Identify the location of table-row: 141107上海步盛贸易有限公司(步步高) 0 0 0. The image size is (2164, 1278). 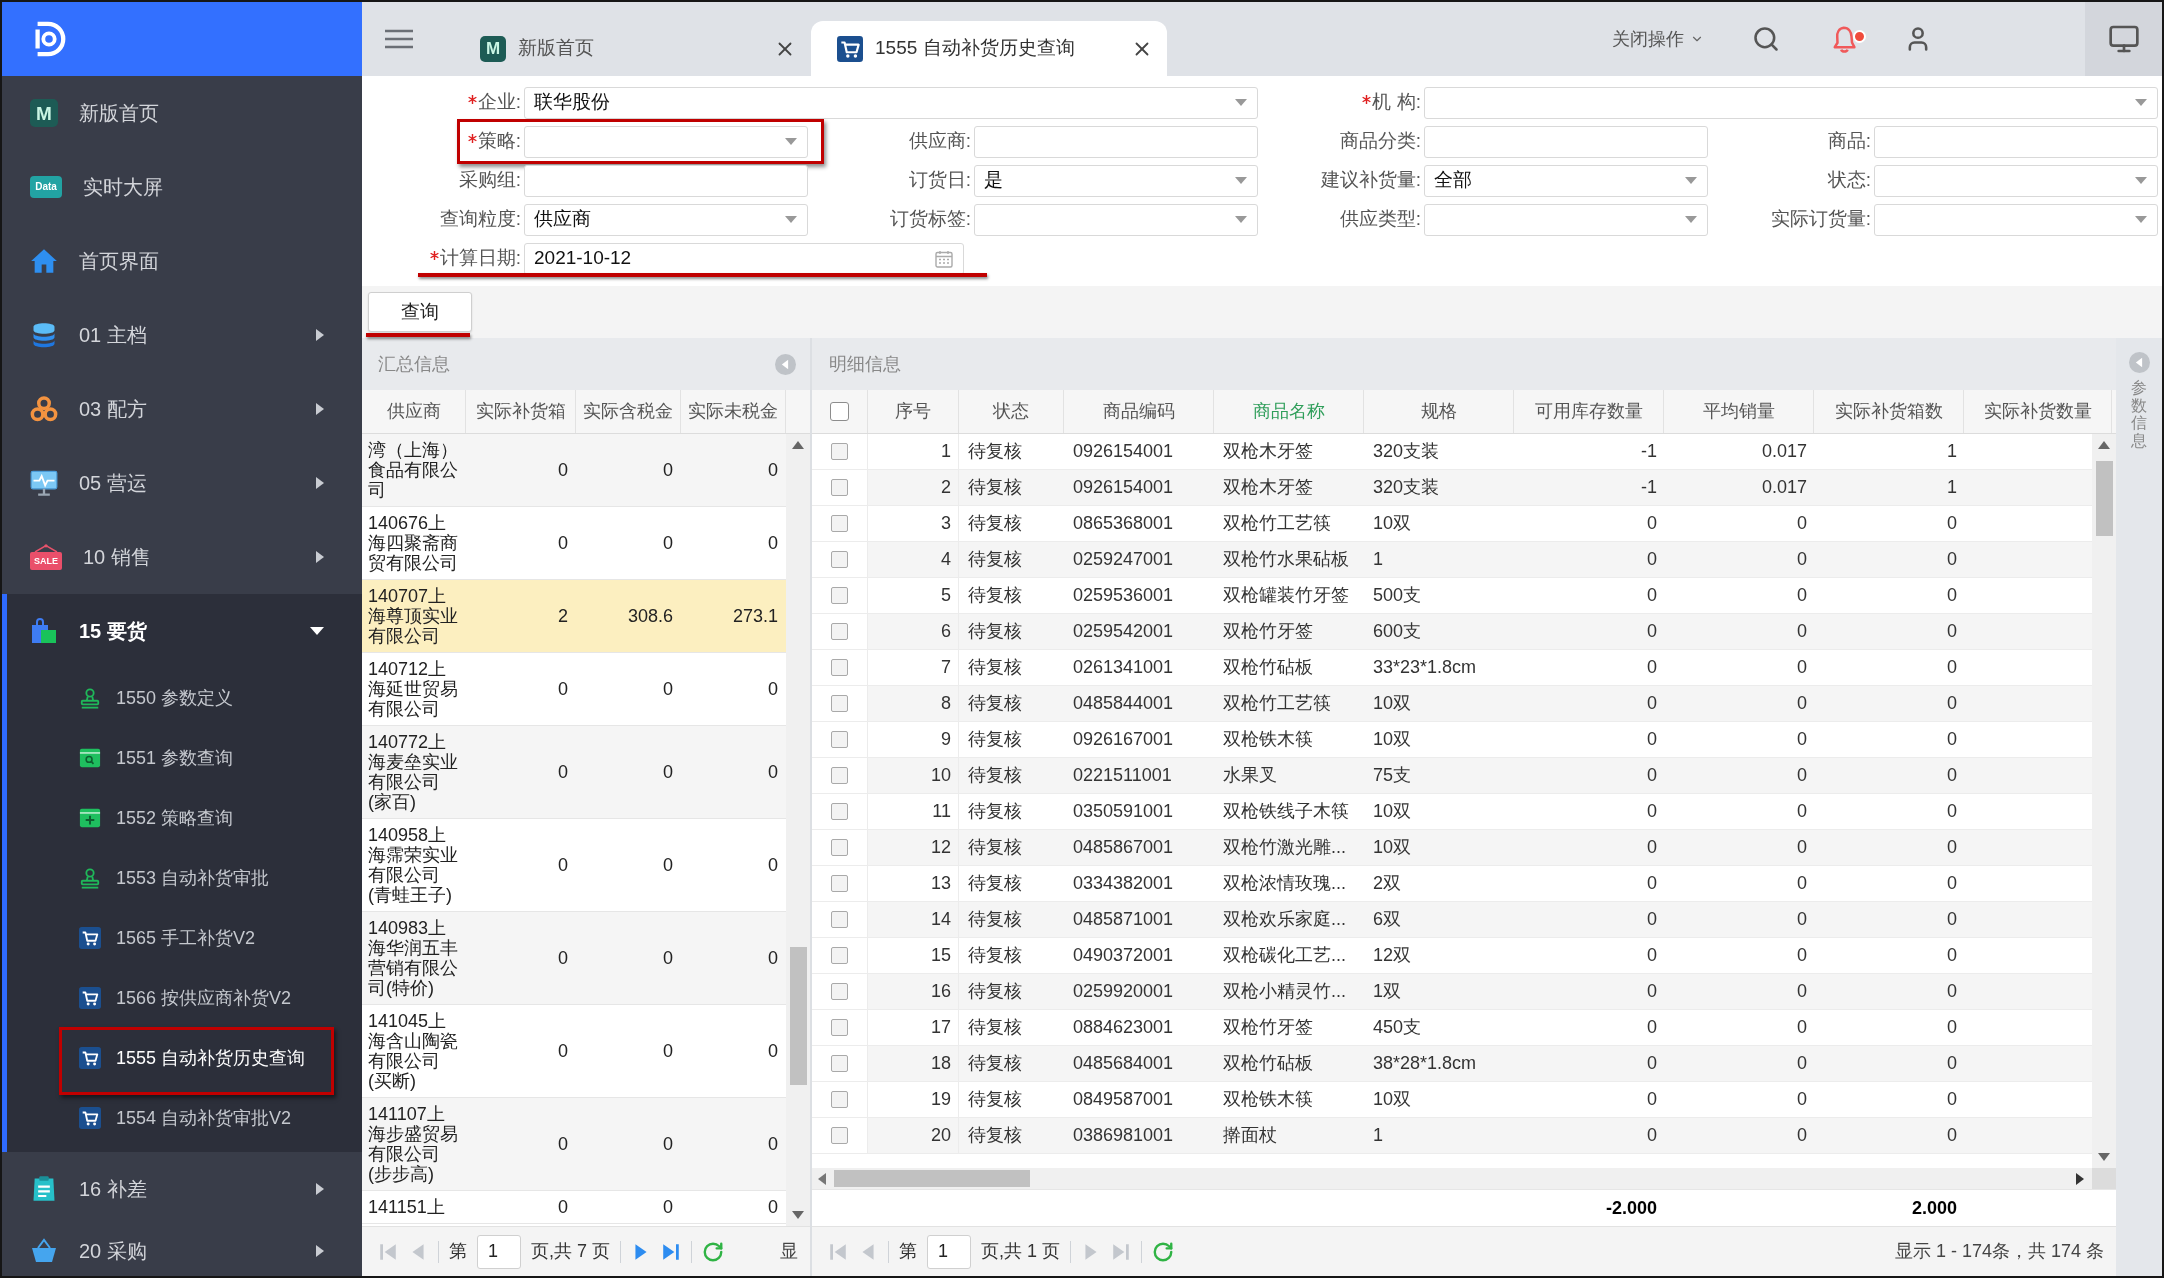
(574, 1144).